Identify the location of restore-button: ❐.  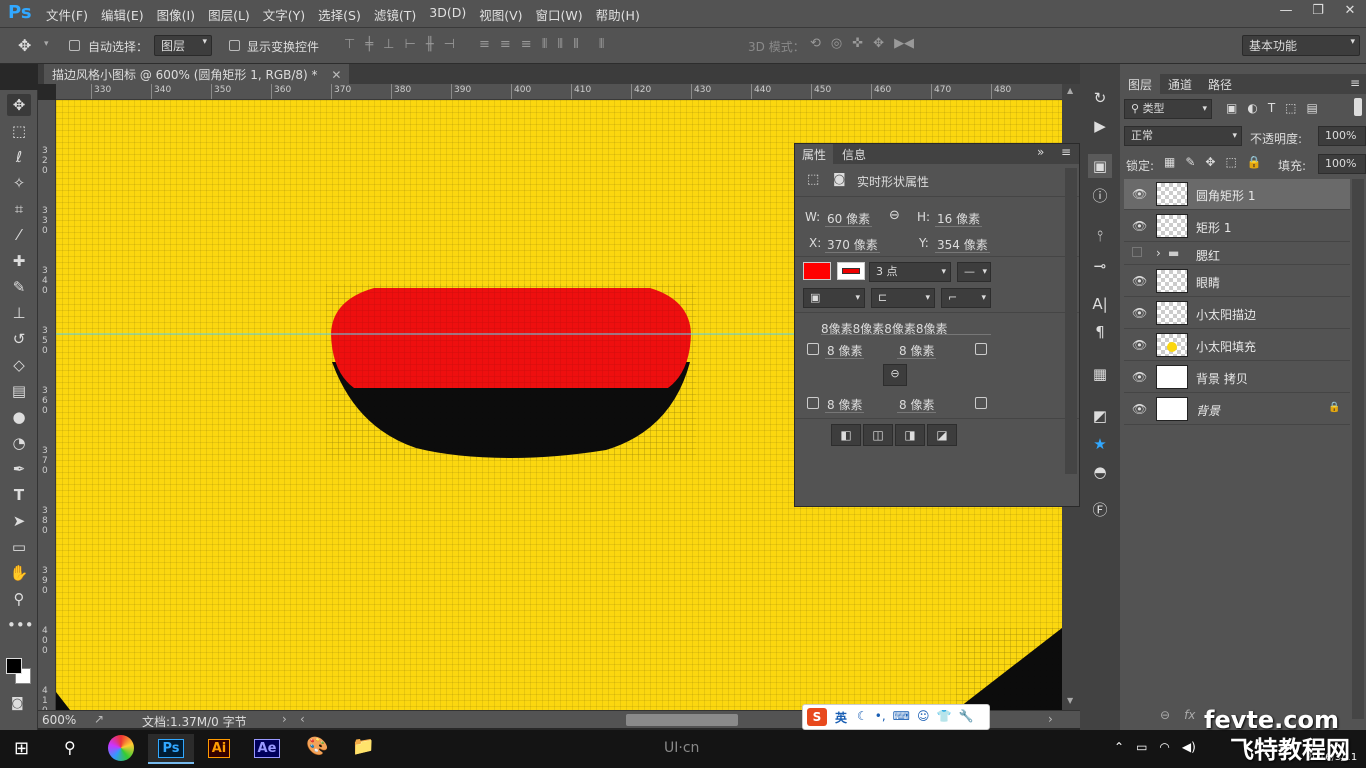
(1318, 11).